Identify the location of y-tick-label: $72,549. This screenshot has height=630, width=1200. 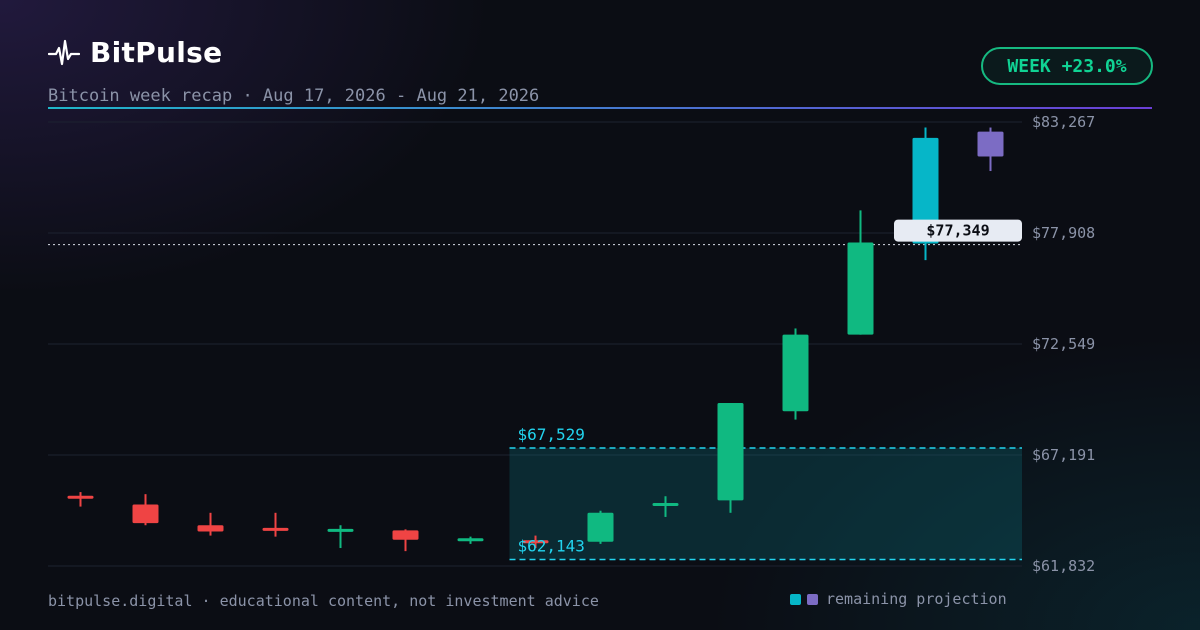
(1063, 344).